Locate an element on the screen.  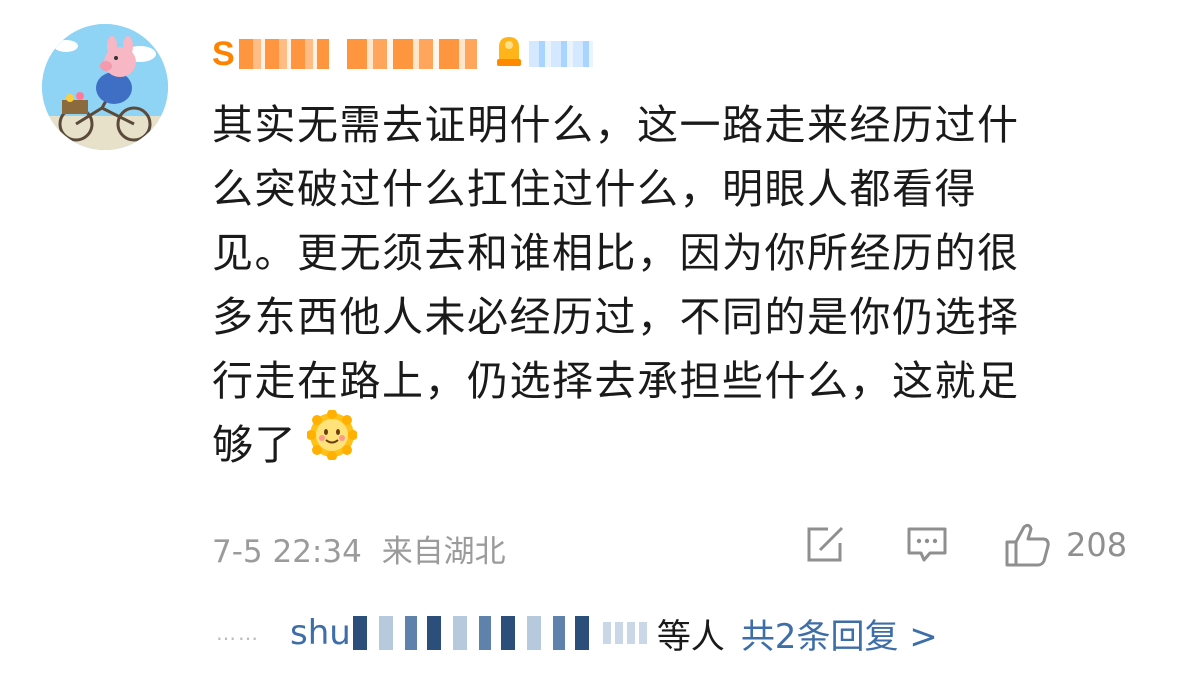
avatar is located at coordinates (105, 87).